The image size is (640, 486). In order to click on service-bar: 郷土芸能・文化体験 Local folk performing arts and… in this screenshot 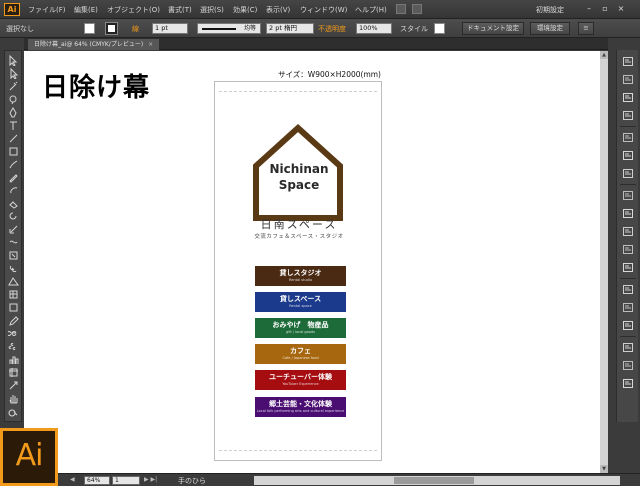, I will do `click(300, 407)`.